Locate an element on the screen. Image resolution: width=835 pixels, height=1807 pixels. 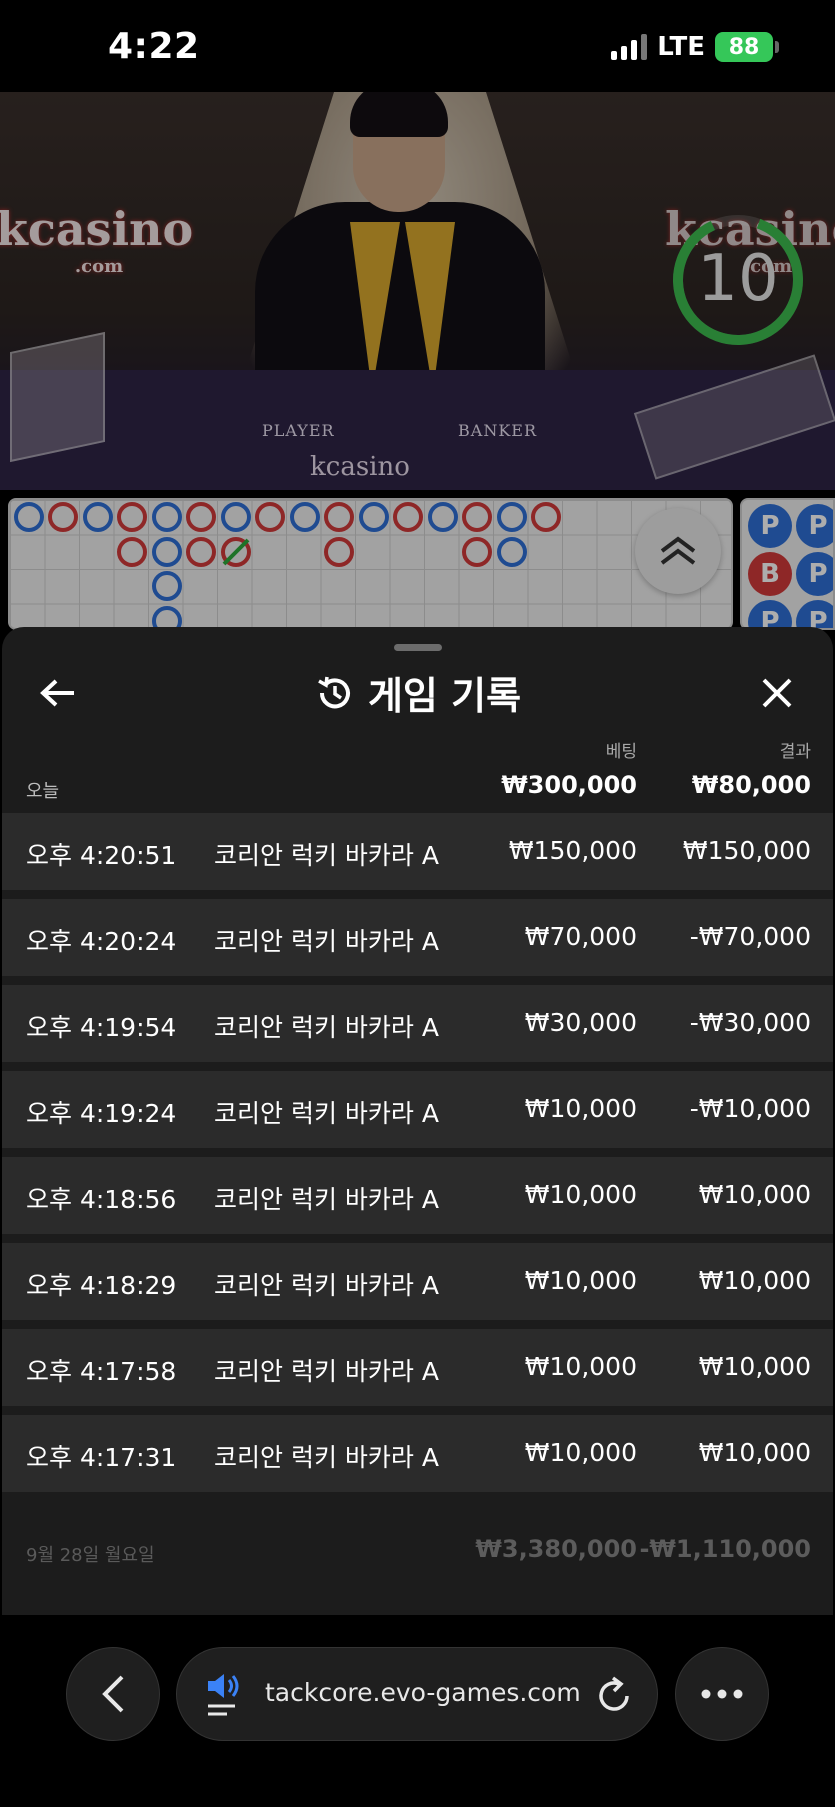
row-time: 오후 4:20:51 is located at coordinates (101, 855).